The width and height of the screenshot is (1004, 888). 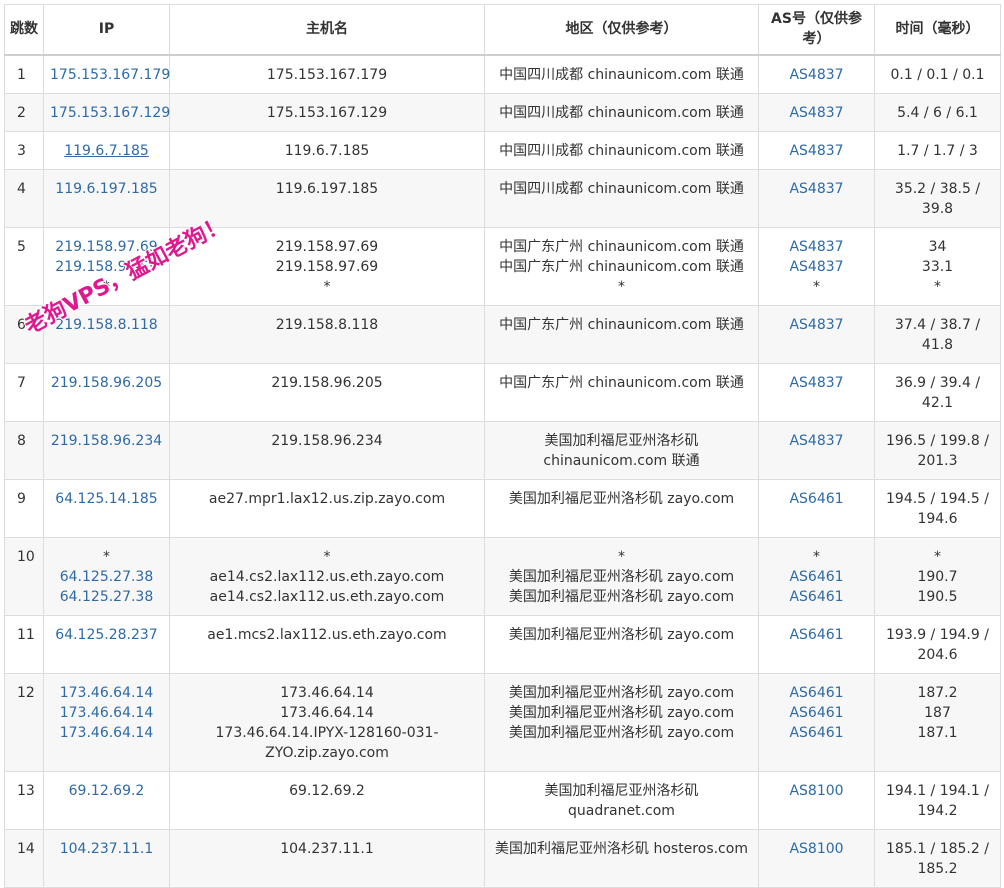 What do you see at coordinates (327, 150) in the screenshot?
I see `hostname-cell: 119.6.7.185` at bounding box center [327, 150].